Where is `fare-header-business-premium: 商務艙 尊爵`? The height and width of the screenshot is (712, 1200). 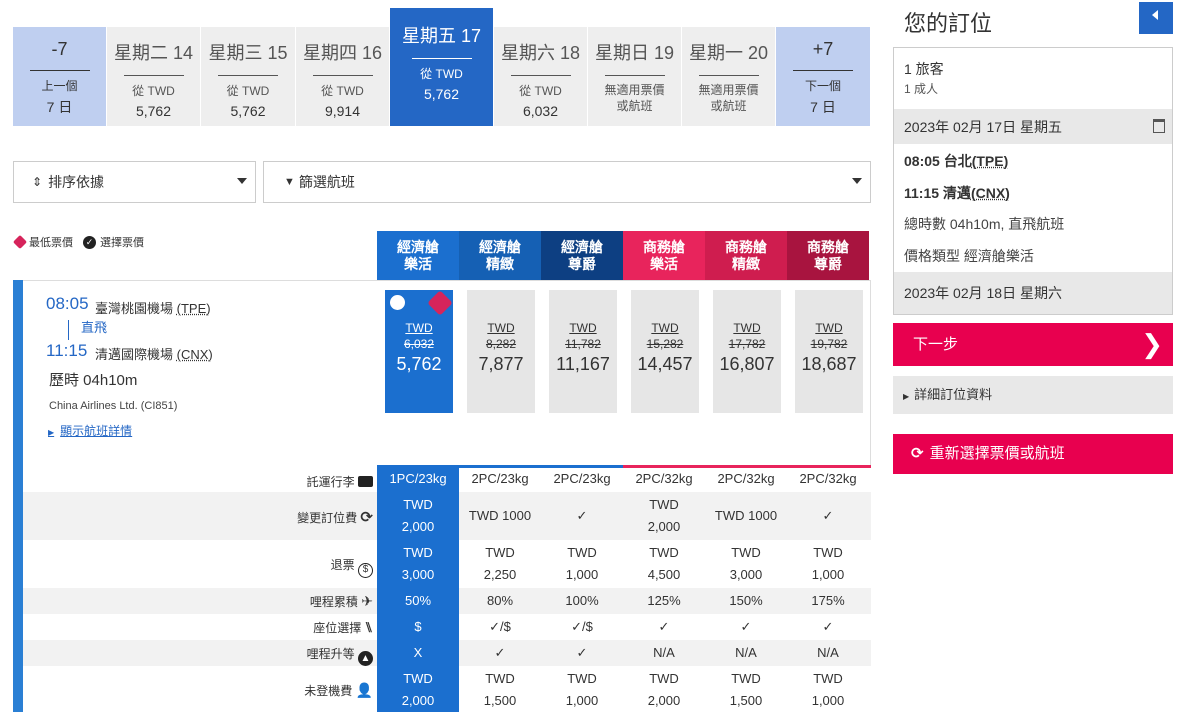
fare-header-business-premium: 商務艙 尊爵 is located at coordinates (828, 255).